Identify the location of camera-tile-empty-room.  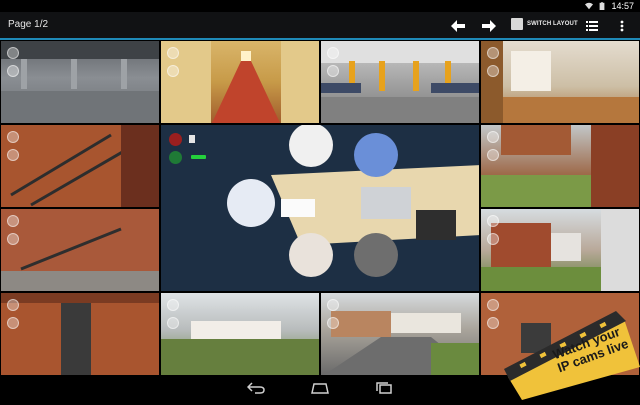
(560, 82).